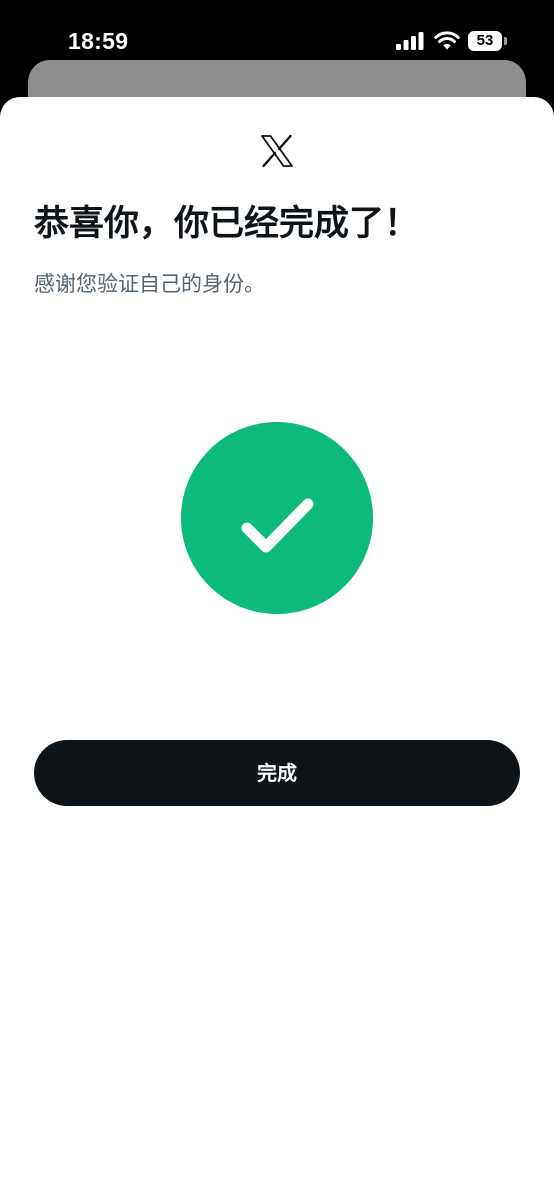 The width and height of the screenshot is (554, 1200). I want to click on page-title: 恭喜你，你已经完成了！, so click(227, 224).